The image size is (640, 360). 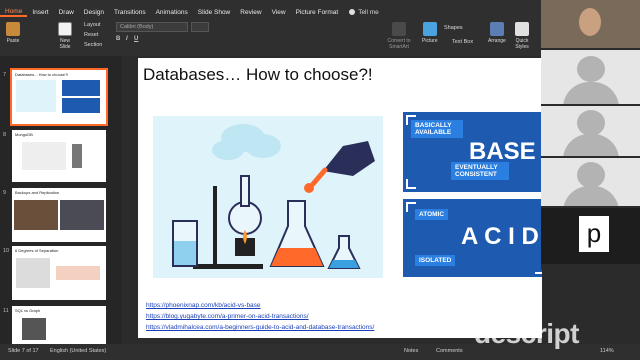 What do you see at coordinates (522, 29) in the screenshot?
I see `quick-styles-icon` at bounding box center [522, 29].